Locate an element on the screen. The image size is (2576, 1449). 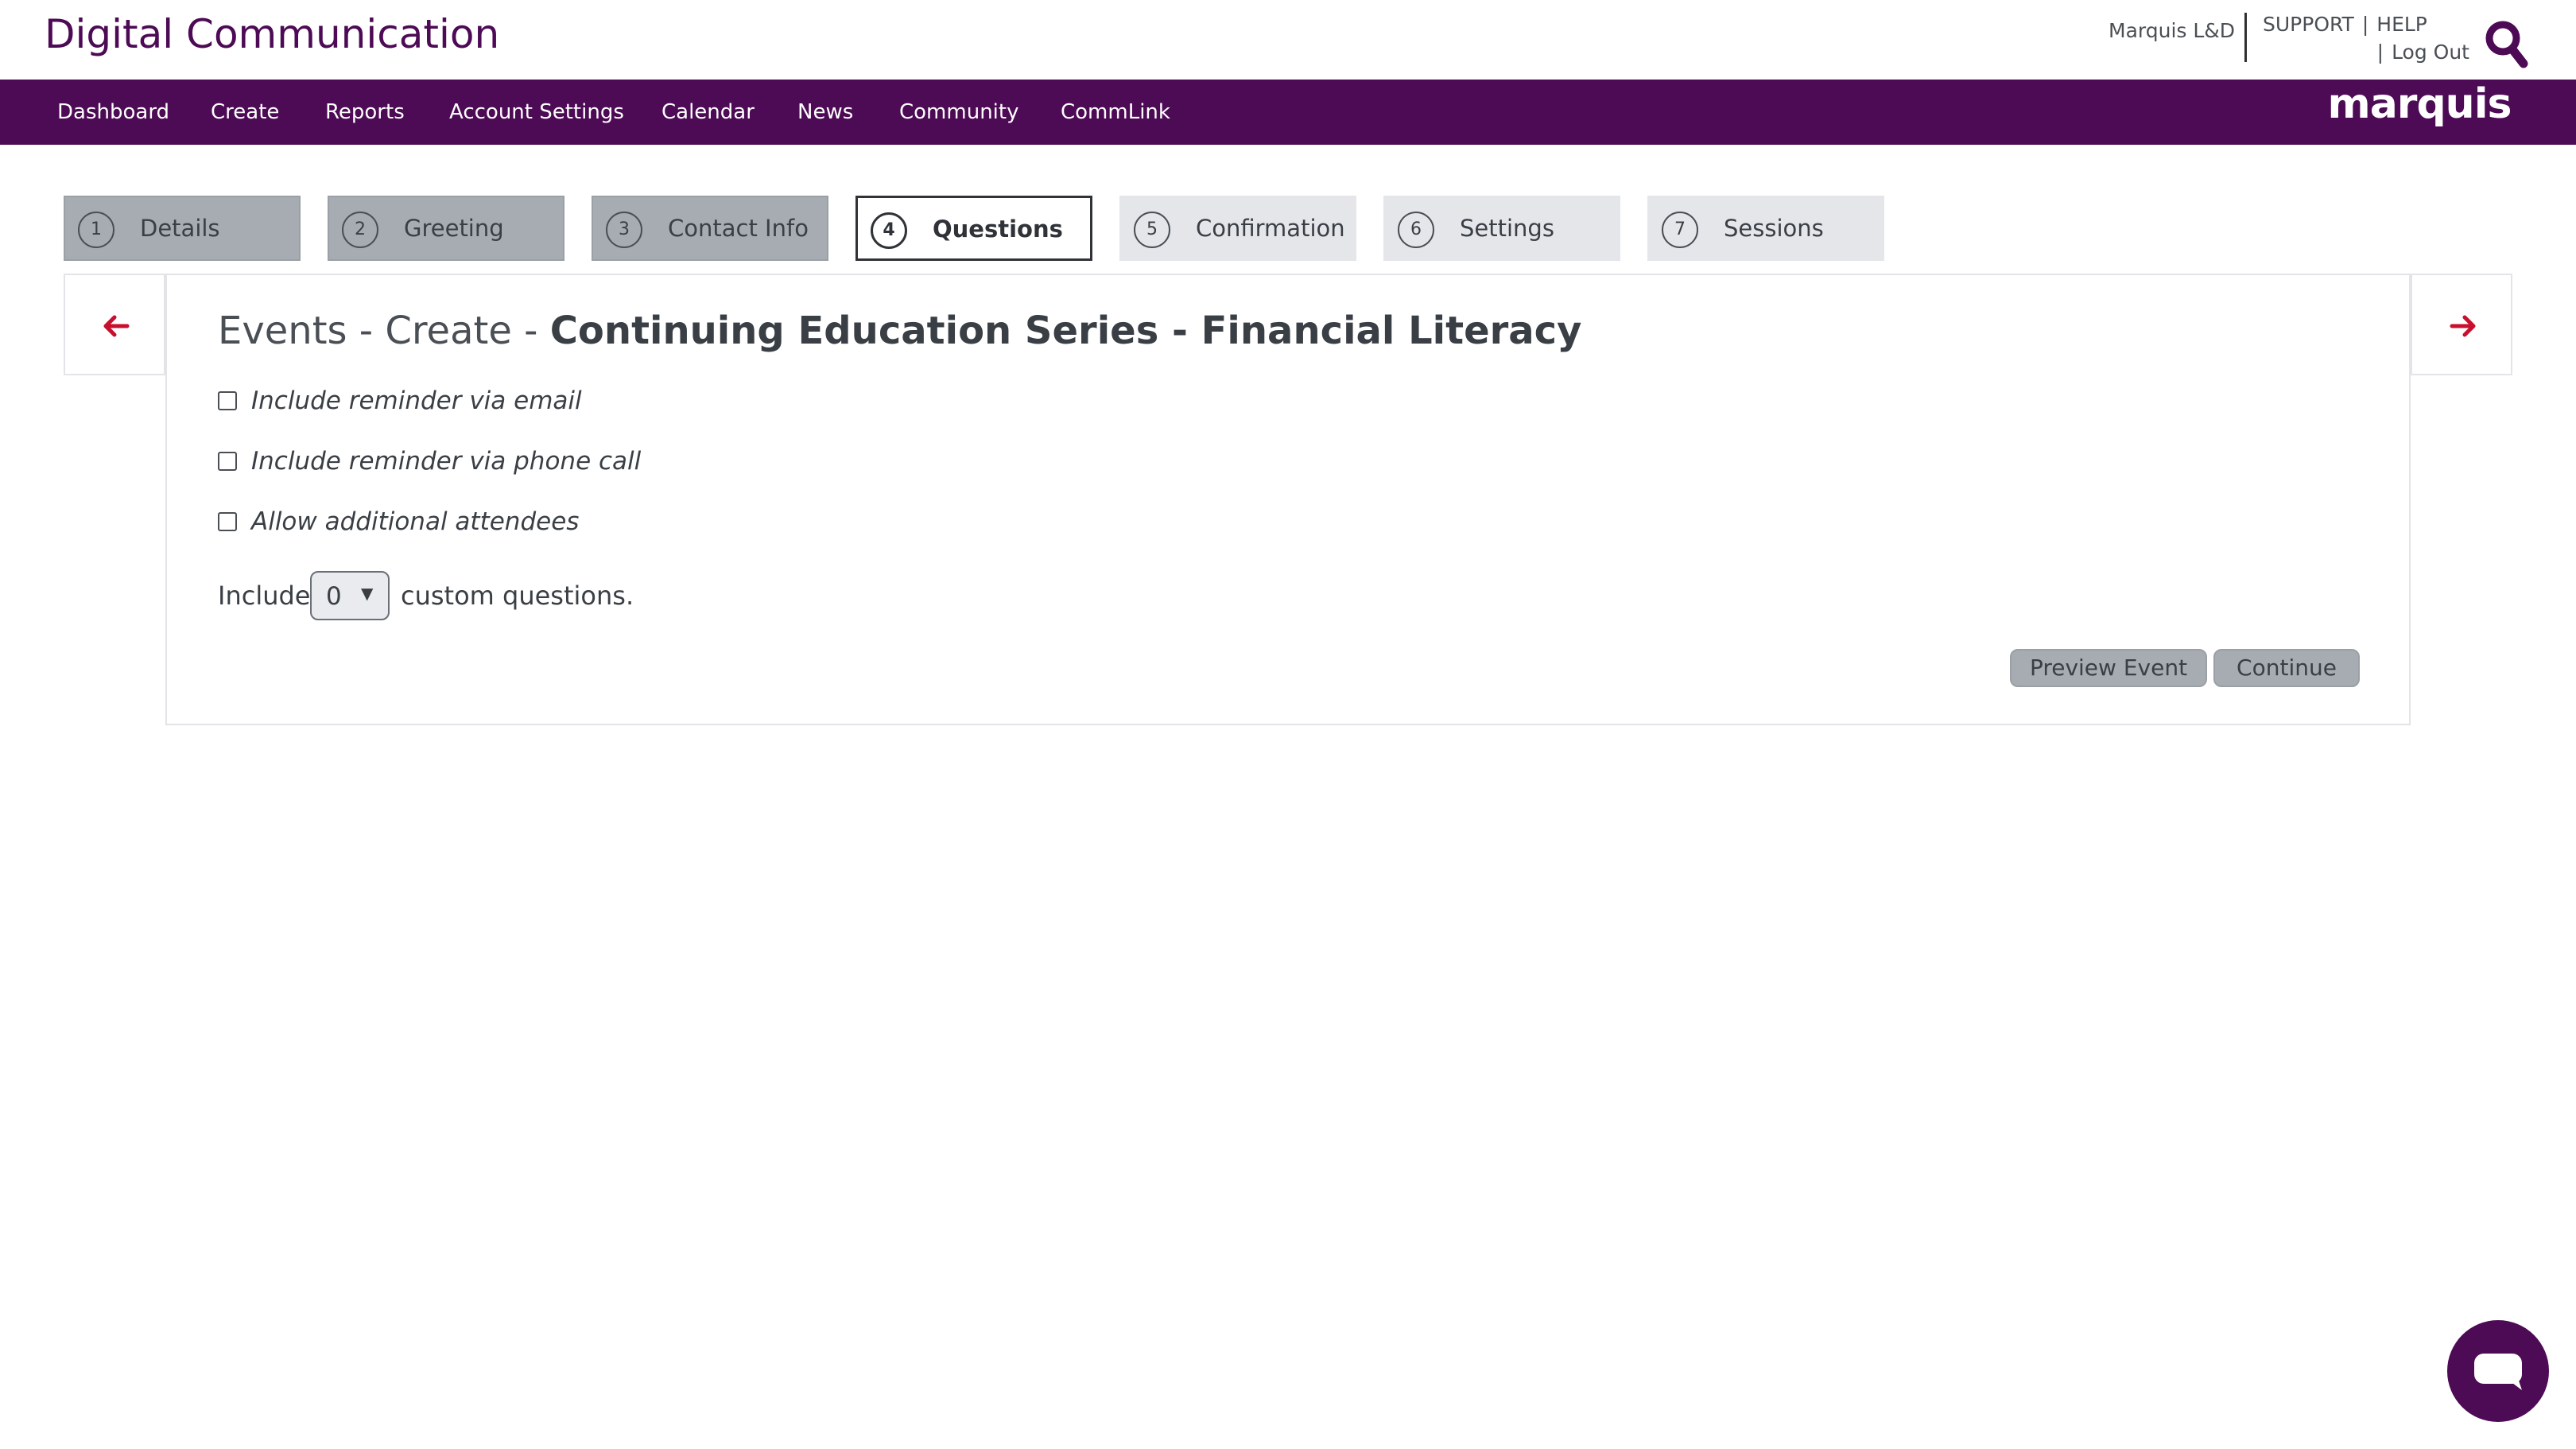
preview-event-button: Preview Event is located at coordinates (2108, 668).